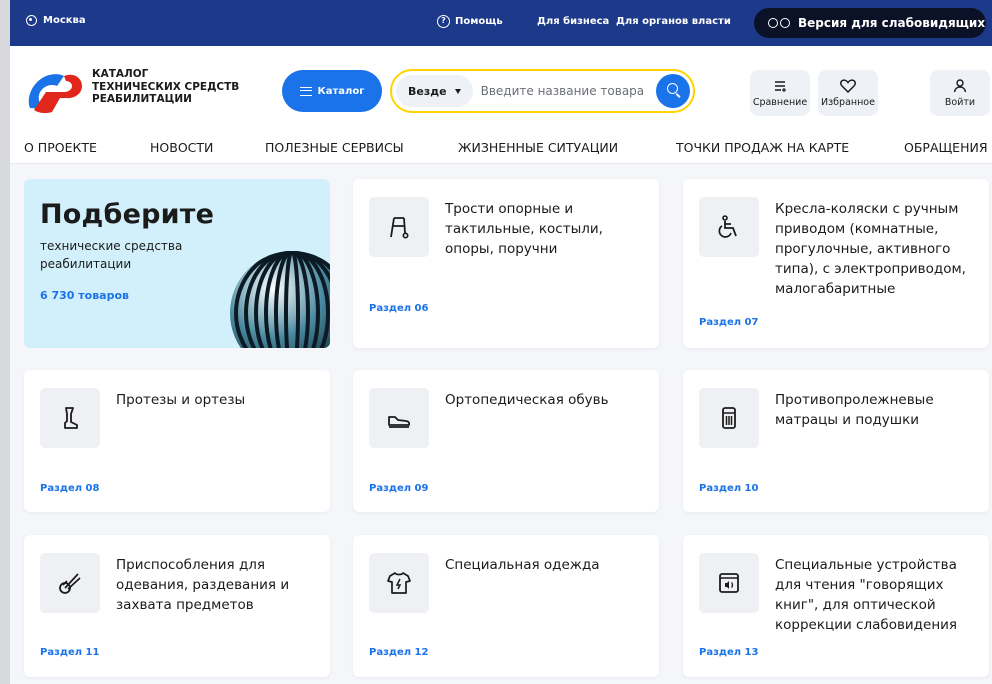 The width and height of the screenshot is (992, 684). I want to click on search-scope-dropdown: Везде, so click(434, 91).